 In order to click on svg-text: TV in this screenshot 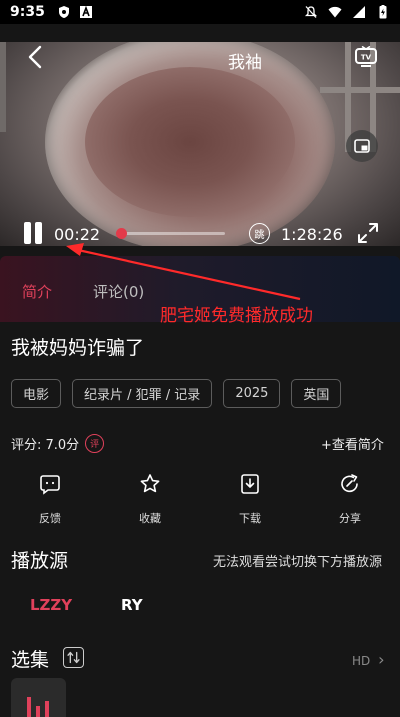, I will do `click(366, 58)`.